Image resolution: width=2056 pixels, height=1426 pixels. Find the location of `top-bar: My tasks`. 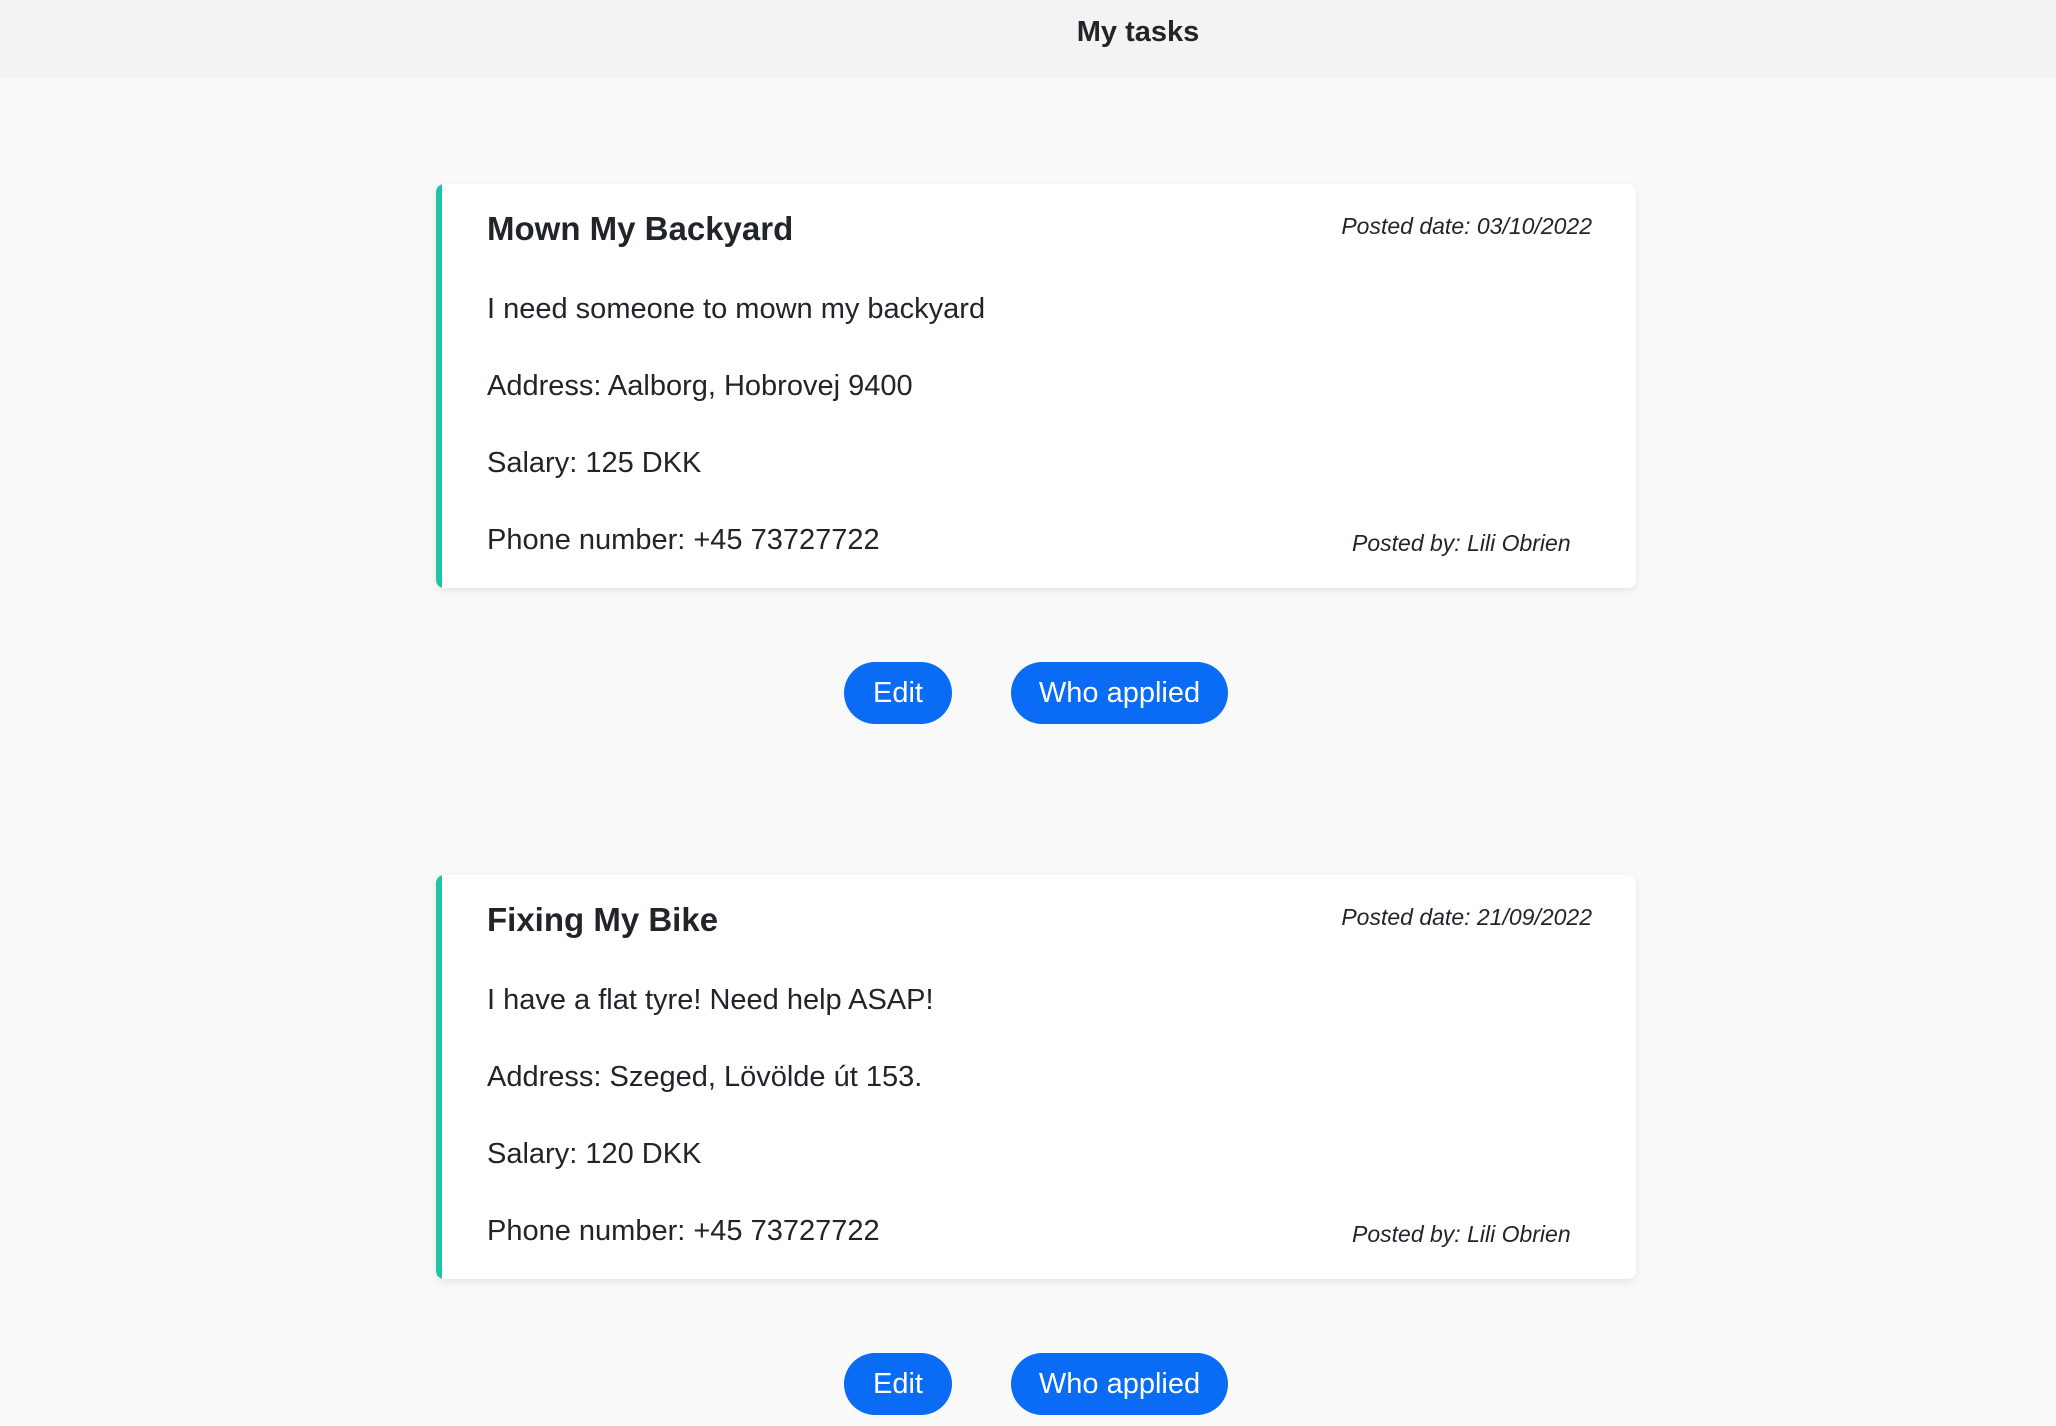

top-bar: My tasks is located at coordinates (1028, 39).